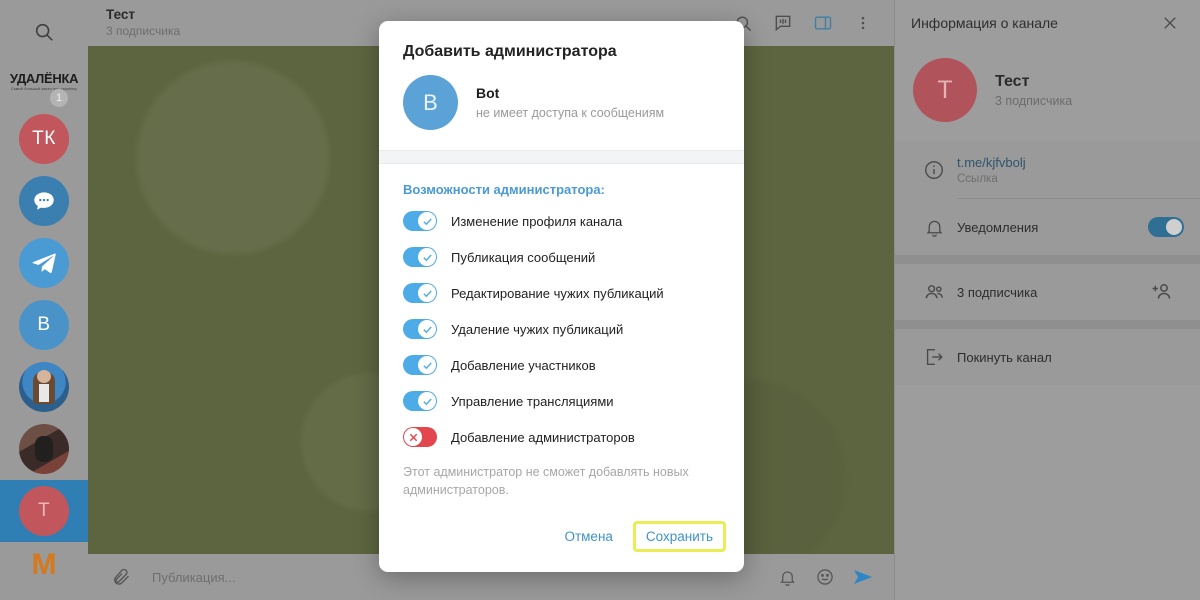 This screenshot has width=1200, height=600. What do you see at coordinates (977, 179) in the screenshot?
I see `channel-link-caption: Ссылка` at bounding box center [977, 179].